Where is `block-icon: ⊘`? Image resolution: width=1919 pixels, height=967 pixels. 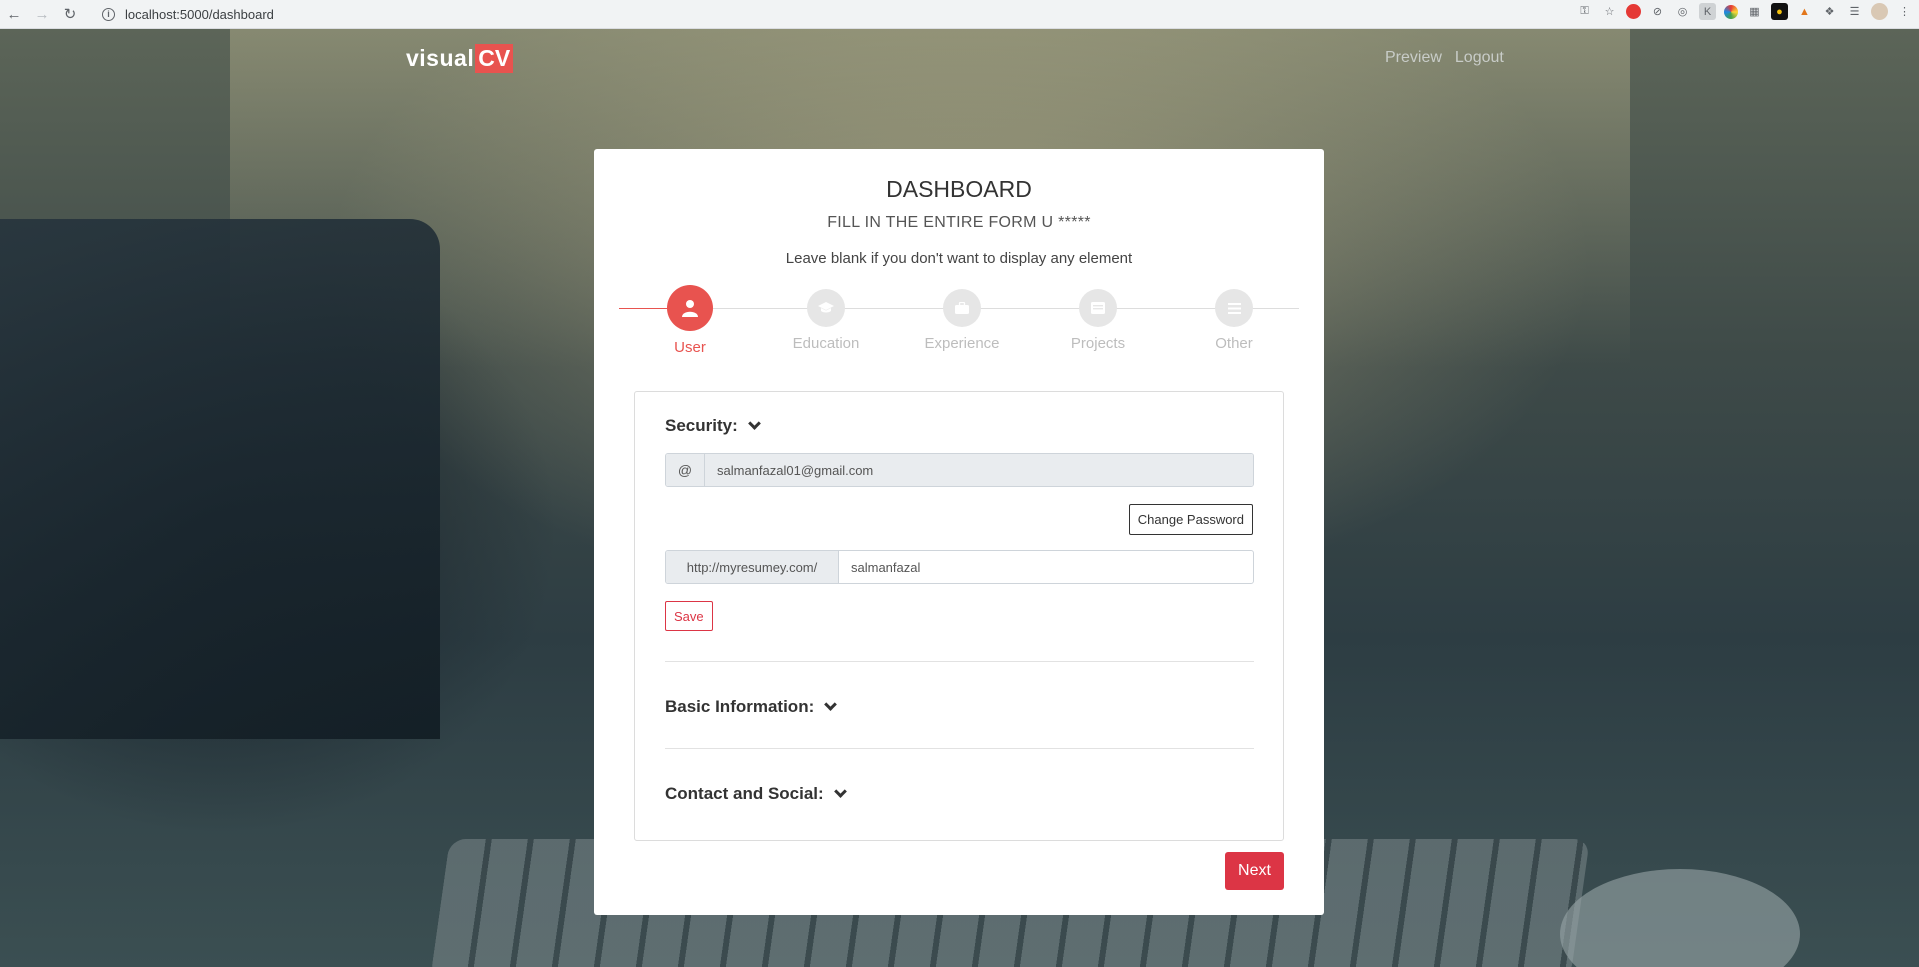 block-icon: ⊘ is located at coordinates (1657, 11).